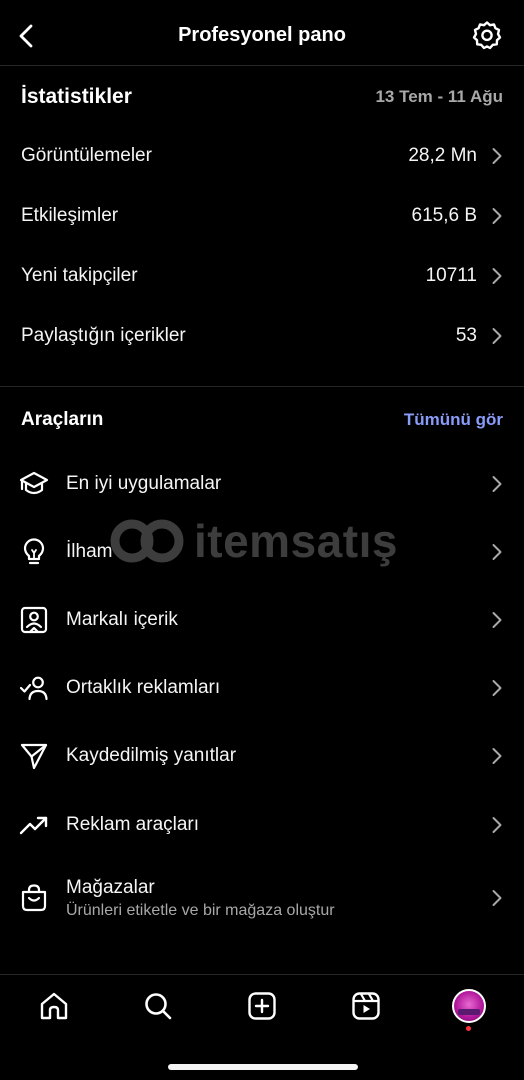 This screenshot has width=524, height=1080. I want to click on tool-label: En iyi uygulamalar, so click(144, 483).